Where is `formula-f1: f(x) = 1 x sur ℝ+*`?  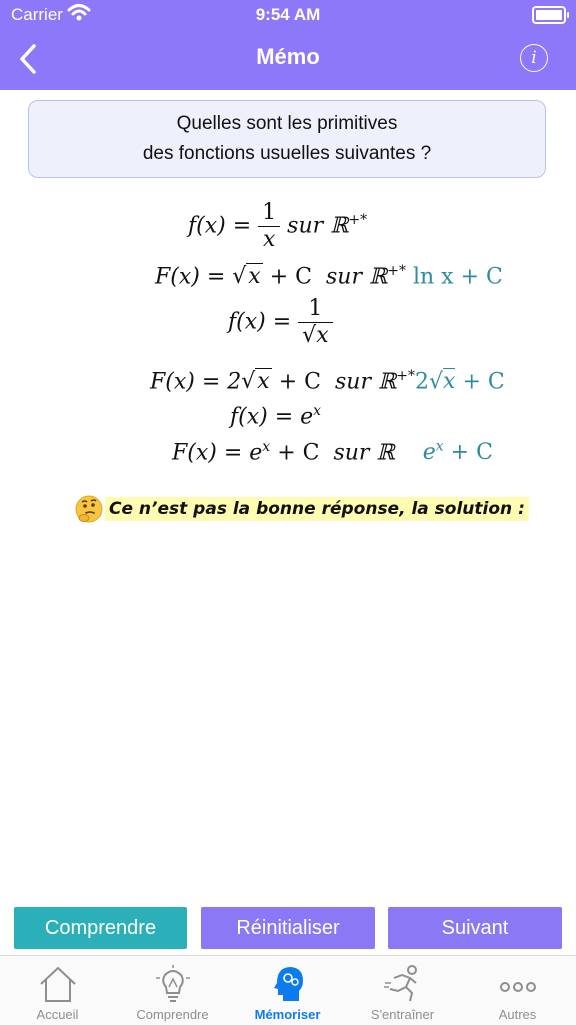 formula-f1: f(x) = 1 x sur ℝ+* is located at coordinates (277, 226).